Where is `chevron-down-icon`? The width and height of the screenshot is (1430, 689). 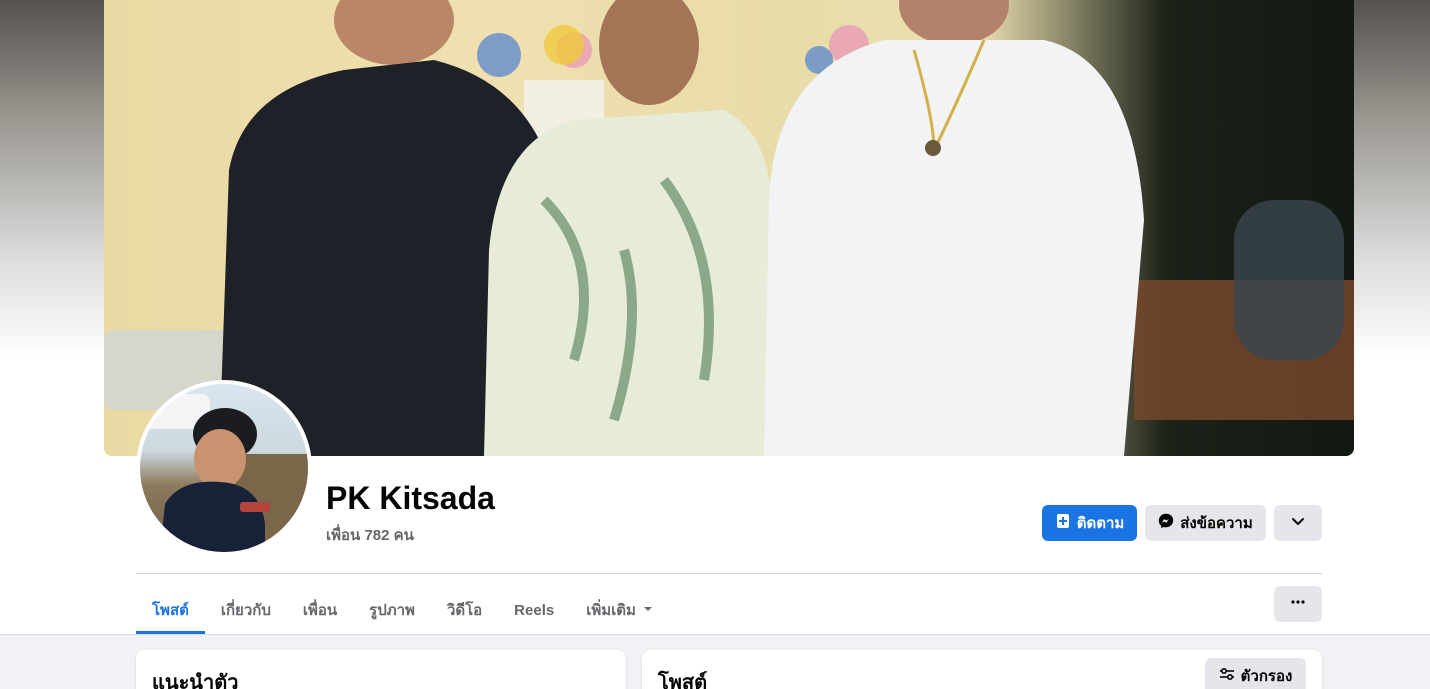
chevron-down-icon is located at coordinates (1298, 523).